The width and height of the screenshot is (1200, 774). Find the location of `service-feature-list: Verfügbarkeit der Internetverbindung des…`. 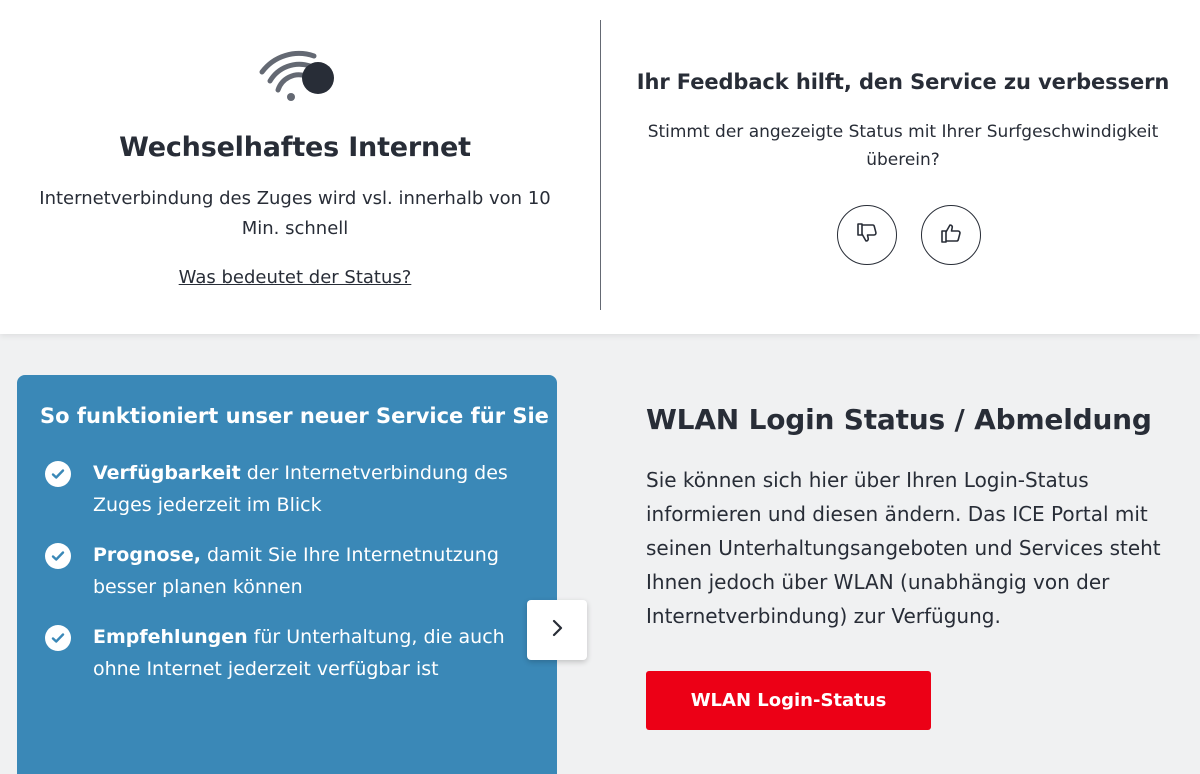

service-feature-list: Verfügbarkeit der Internetverbindung des… is located at coordinates (295, 580).